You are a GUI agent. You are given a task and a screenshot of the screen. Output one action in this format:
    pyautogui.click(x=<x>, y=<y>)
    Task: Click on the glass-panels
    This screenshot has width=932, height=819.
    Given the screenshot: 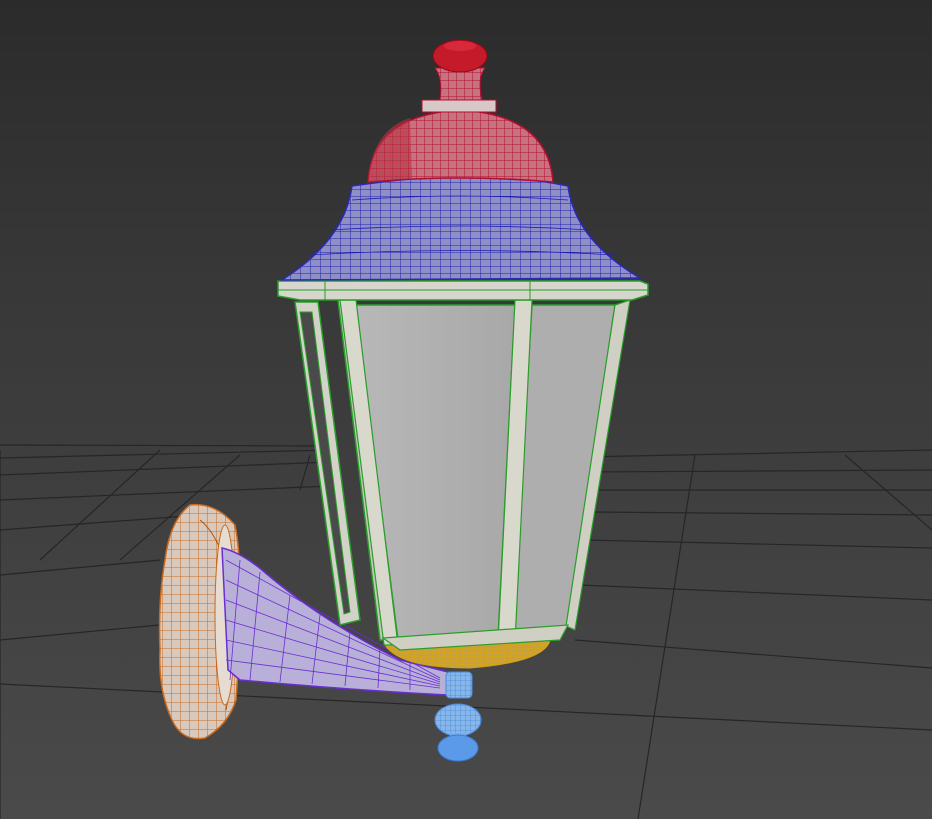 What is the action you would take?
    pyautogui.click(x=485, y=475)
    